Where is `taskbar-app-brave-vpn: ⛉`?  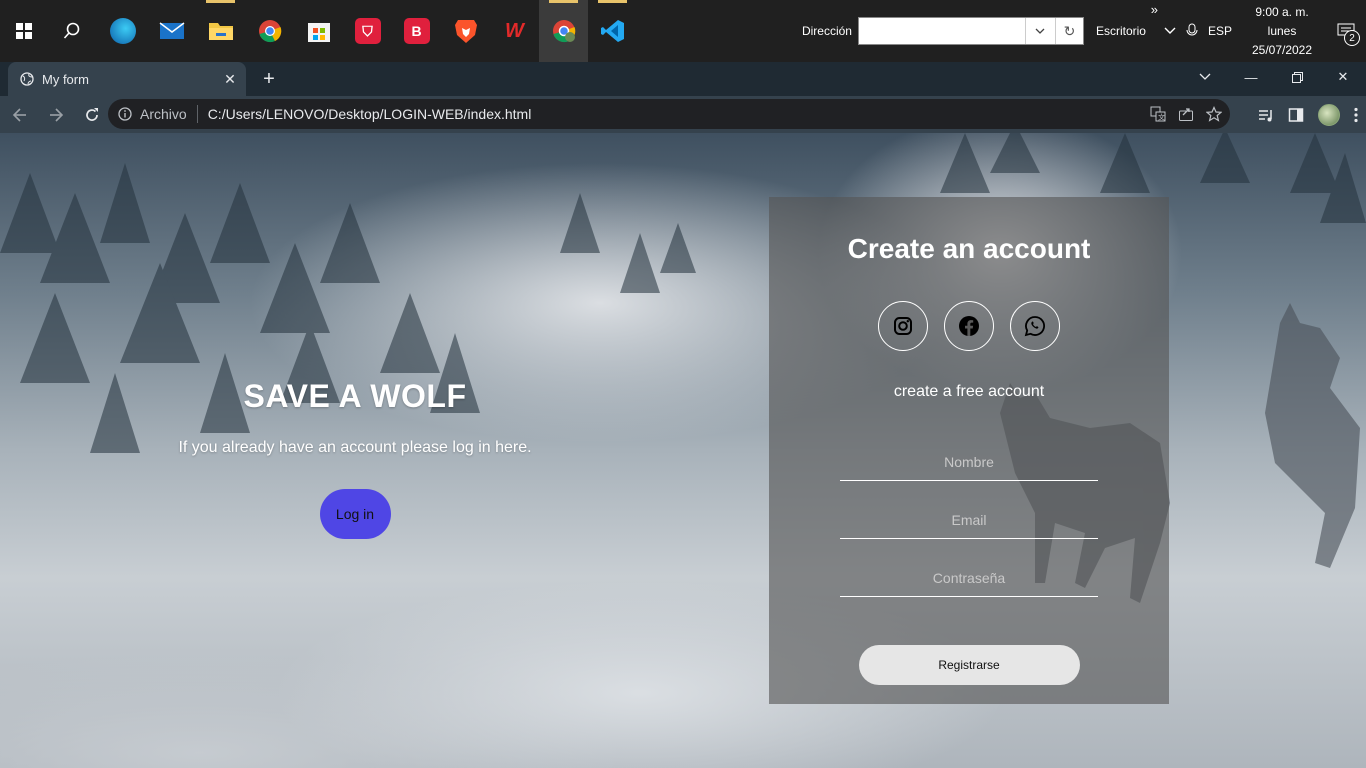
taskbar-app-brave-vpn: ⛉ is located at coordinates (367, 31).